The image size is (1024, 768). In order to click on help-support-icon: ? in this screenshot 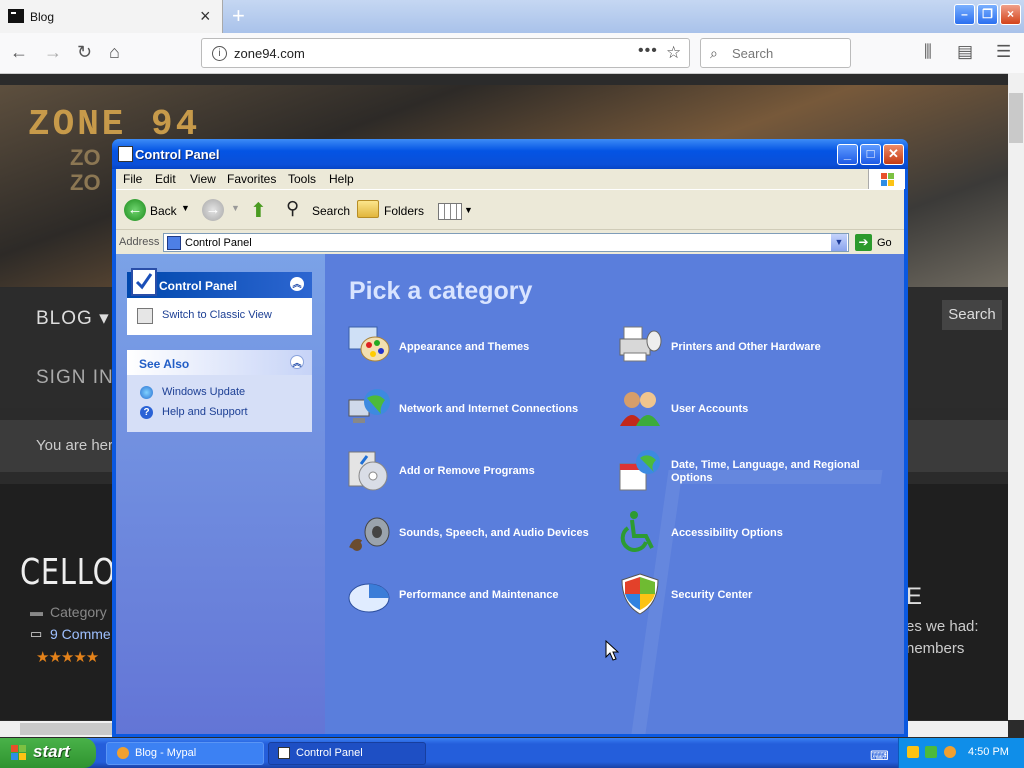, I will do `click(146, 412)`.